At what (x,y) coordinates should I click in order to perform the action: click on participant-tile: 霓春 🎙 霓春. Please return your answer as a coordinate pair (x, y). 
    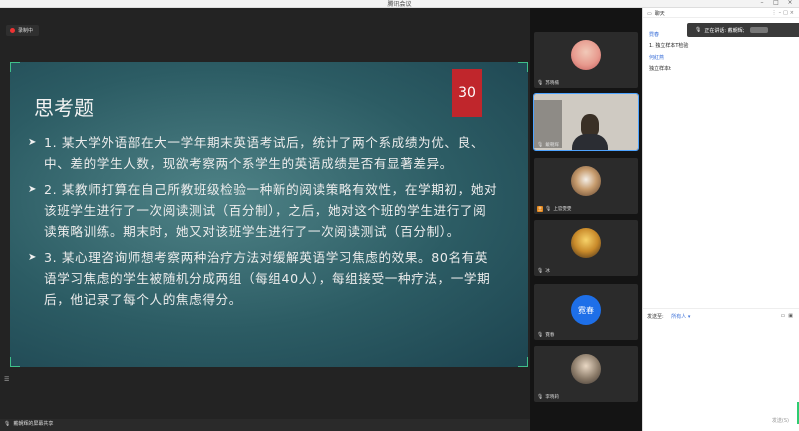
    Looking at the image, I should click on (586, 312).